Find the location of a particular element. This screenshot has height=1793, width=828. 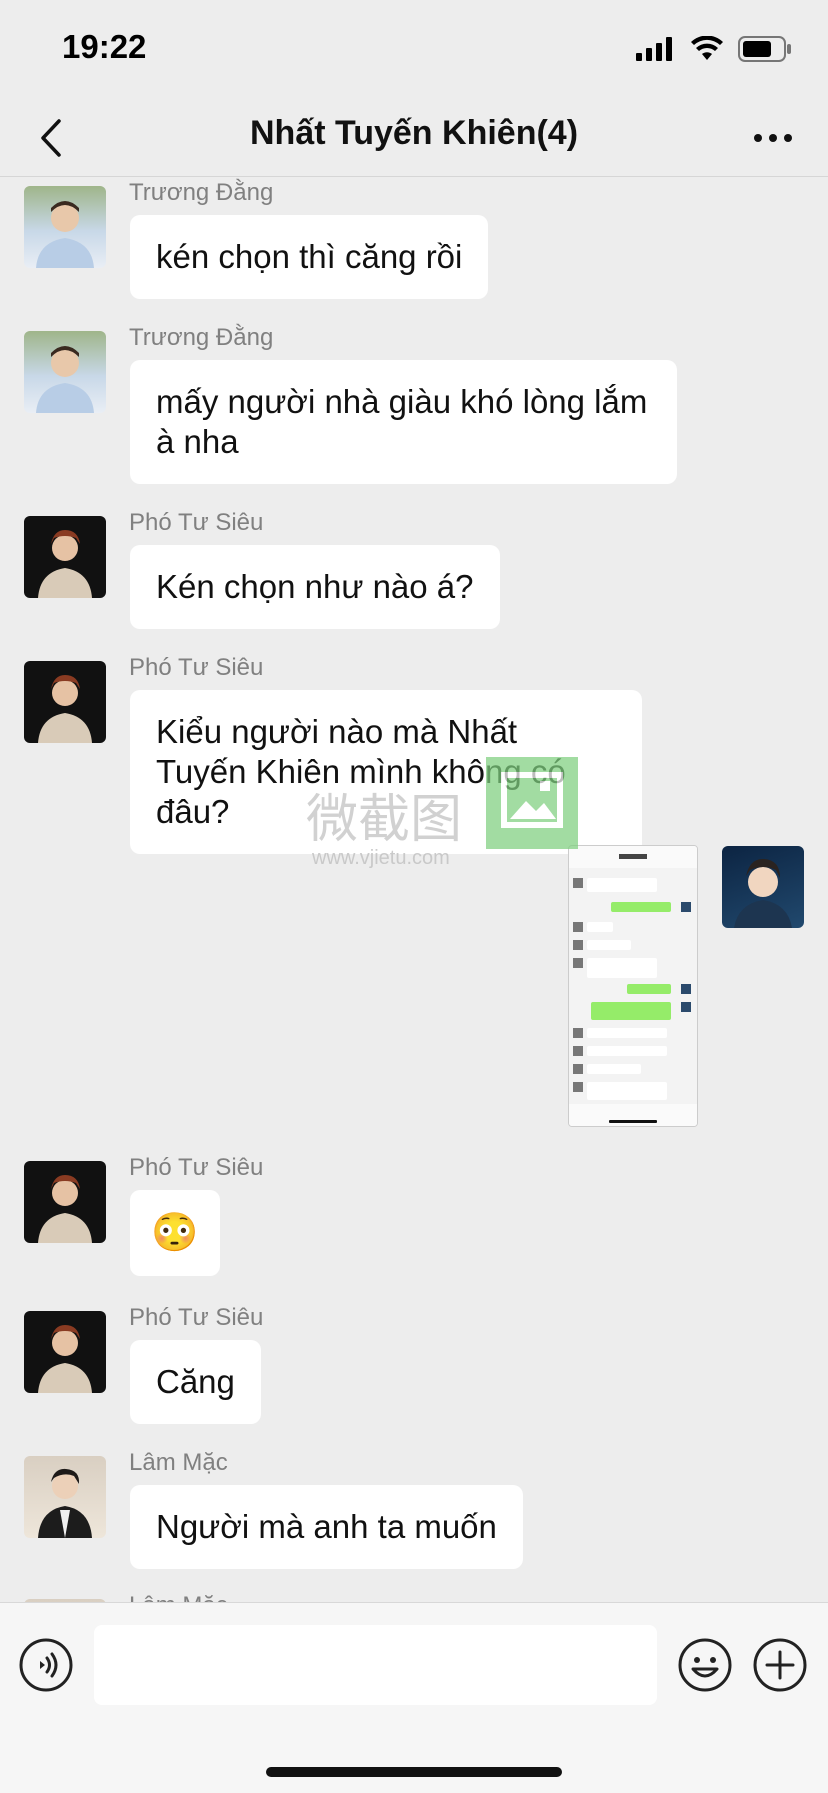

message-bubble: kén chọn thì căng rồi is located at coordinates (309, 257).